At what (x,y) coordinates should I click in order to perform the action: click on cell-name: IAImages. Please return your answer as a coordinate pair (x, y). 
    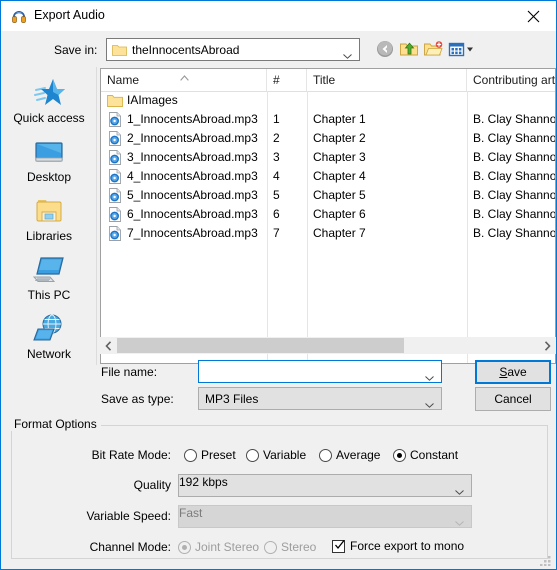
    Looking at the image, I should click on (152, 100).